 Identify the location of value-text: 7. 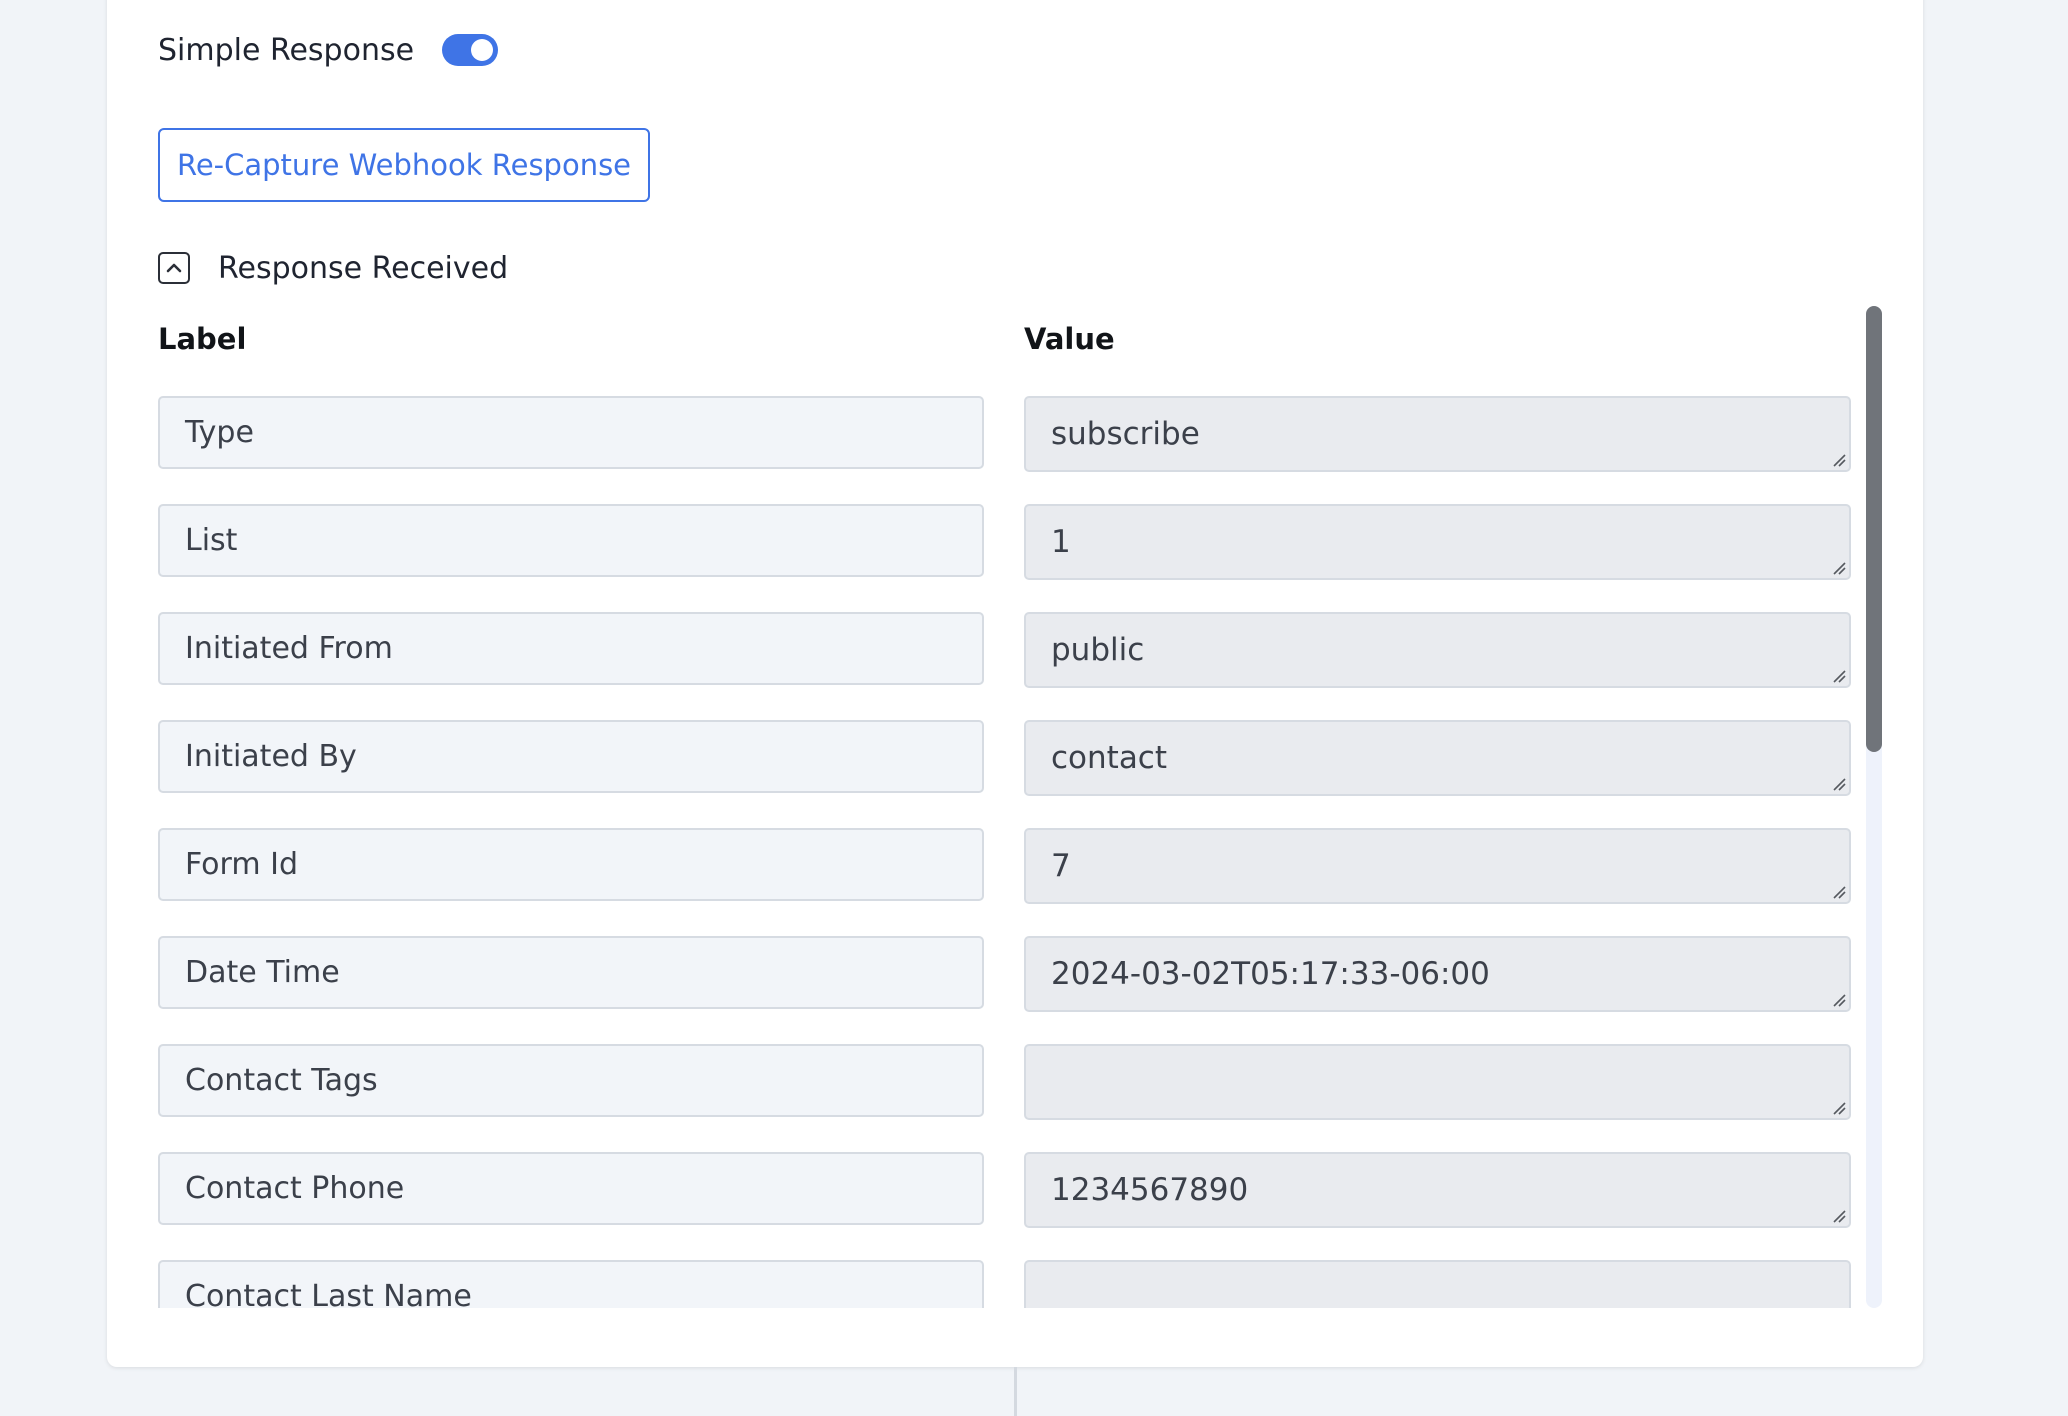
(1061, 866).